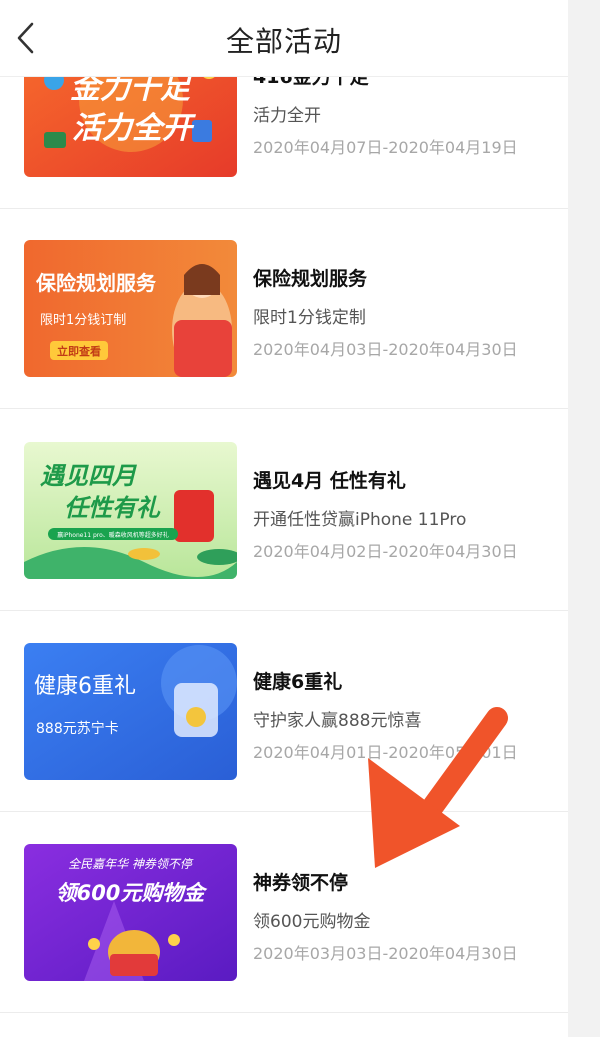  Describe the element at coordinates (298, 682) in the screenshot. I see `activity-title-4: 健康6重礼` at that location.